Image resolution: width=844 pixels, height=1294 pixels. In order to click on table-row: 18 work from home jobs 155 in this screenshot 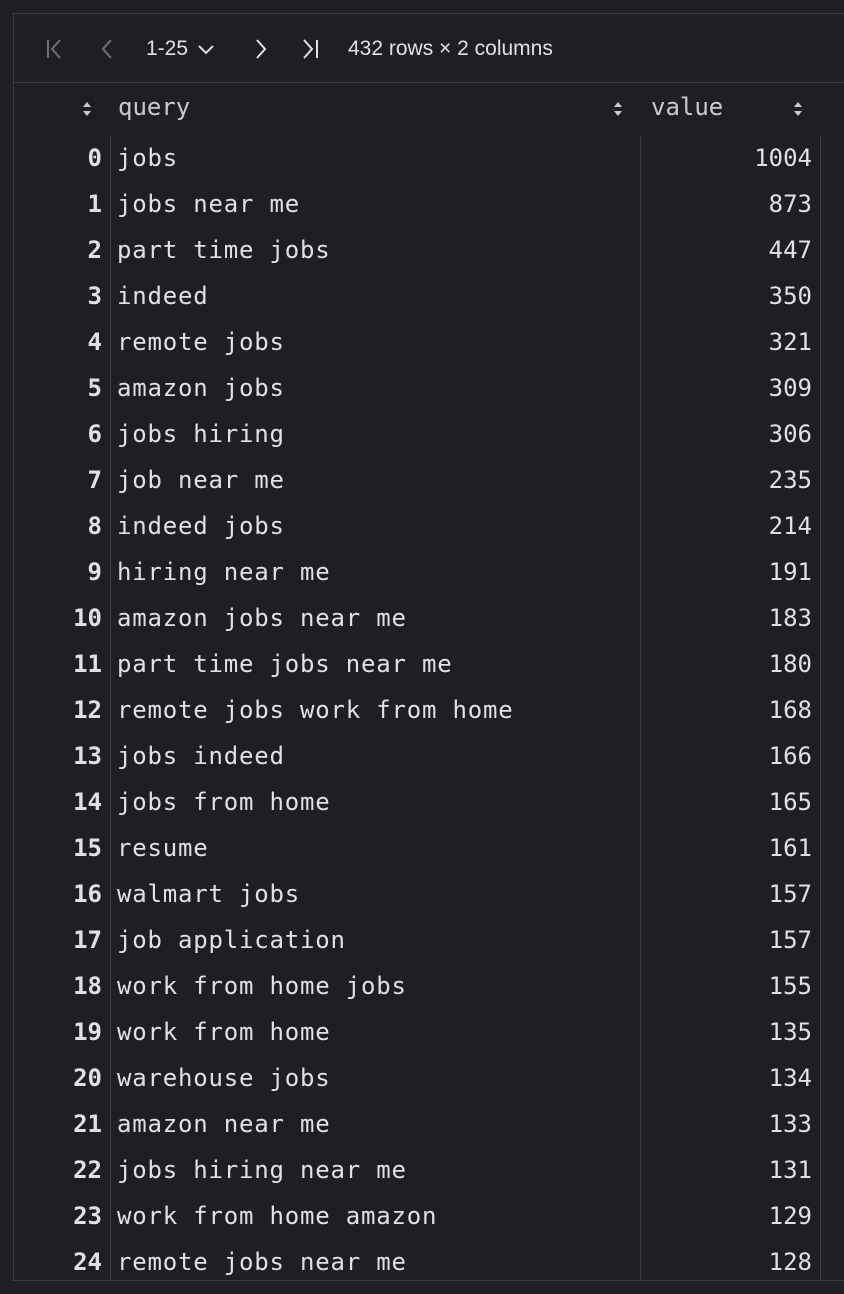, I will do `click(429, 986)`.